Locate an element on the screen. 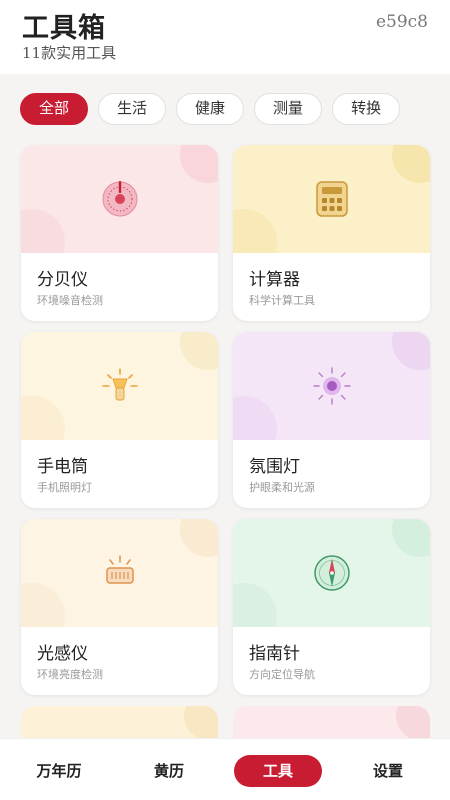 This screenshot has width=450, height=800. tool-name: 手电筒 is located at coordinates (62, 467).